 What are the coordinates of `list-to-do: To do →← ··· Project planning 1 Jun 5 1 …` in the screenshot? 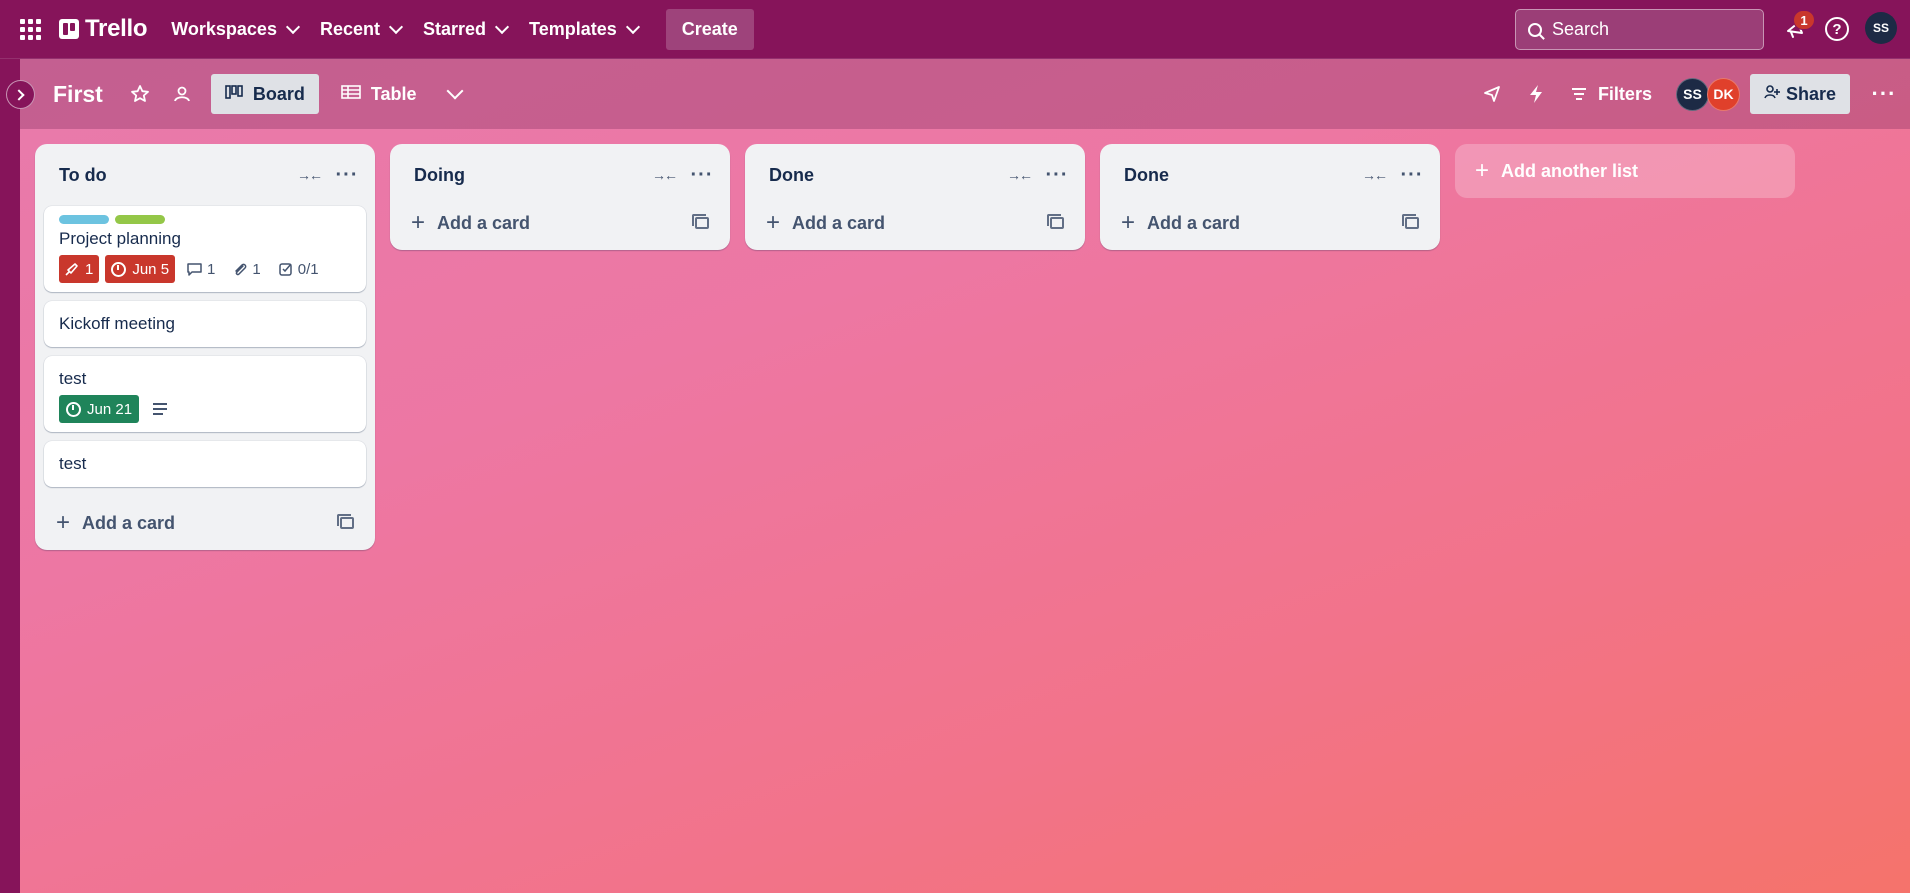 It's located at (205, 347).